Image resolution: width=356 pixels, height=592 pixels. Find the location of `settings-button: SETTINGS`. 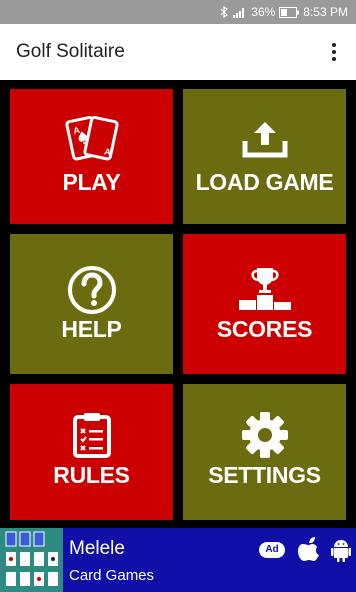

settings-button: SETTINGS is located at coordinates (264, 452).